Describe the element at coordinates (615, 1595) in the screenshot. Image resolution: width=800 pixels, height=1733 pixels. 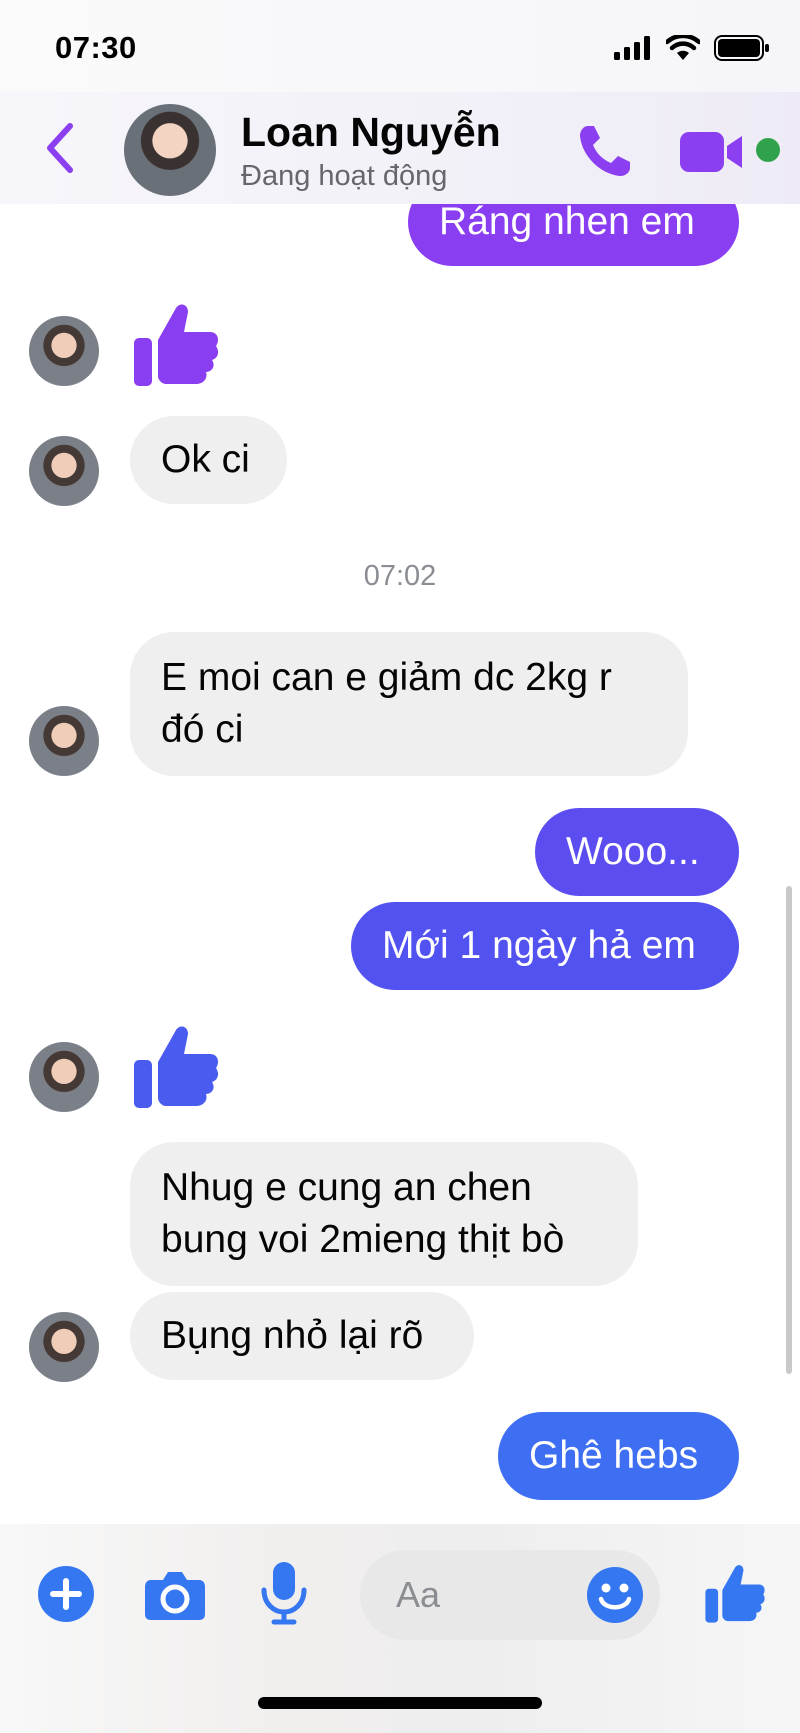
I see `smiley-icon` at that location.